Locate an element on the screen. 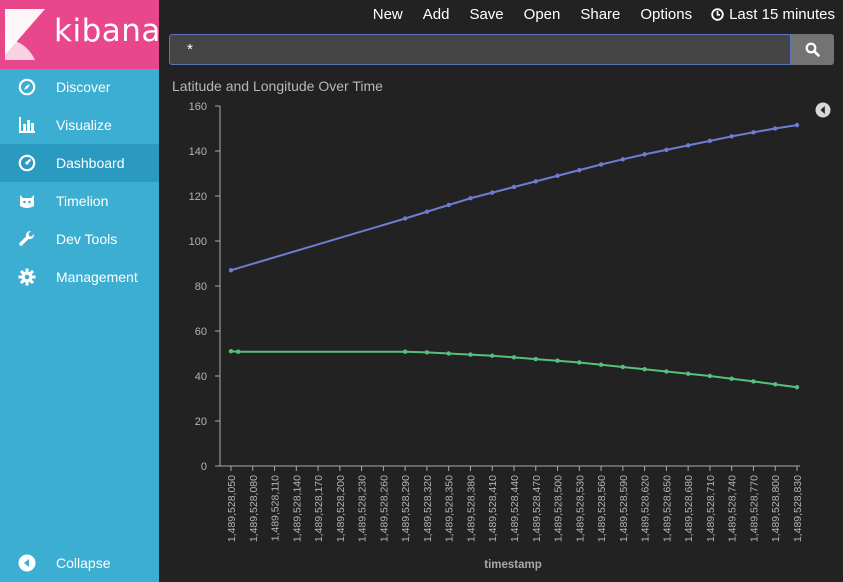  nav-item-dev-tools: Dev Tools is located at coordinates (79, 239).